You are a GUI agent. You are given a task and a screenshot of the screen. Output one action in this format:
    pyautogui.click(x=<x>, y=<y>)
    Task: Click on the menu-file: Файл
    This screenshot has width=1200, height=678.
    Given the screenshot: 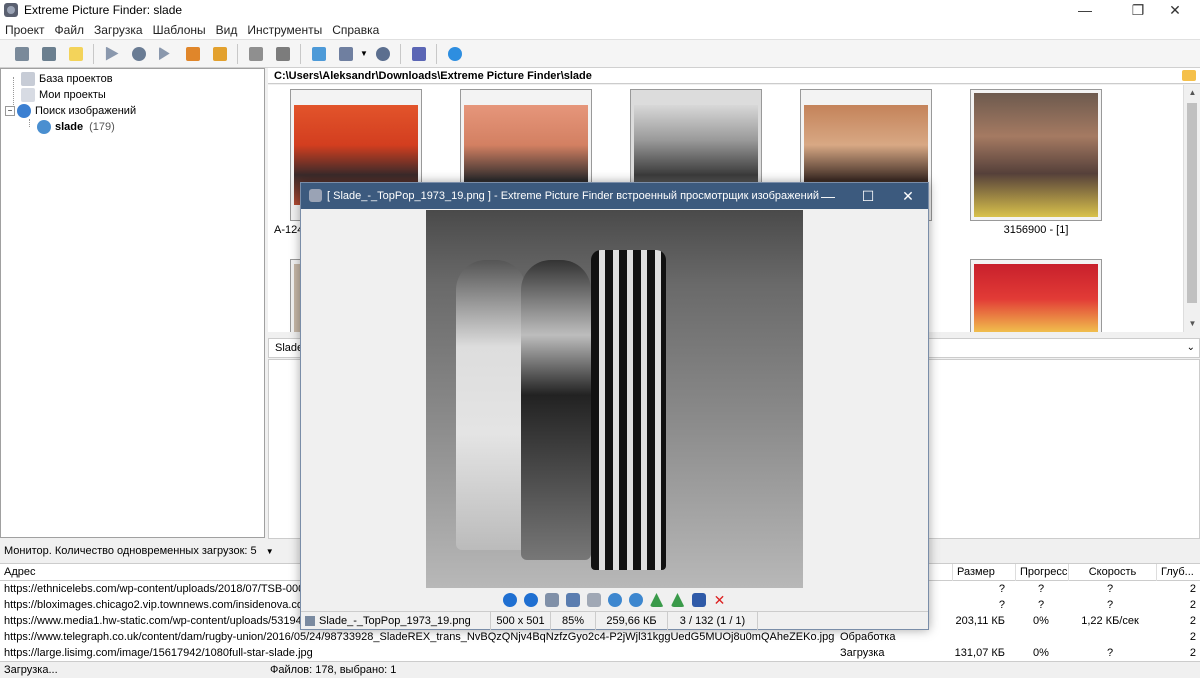 What is the action you would take?
    pyautogui.click(x=70, y=30)
    